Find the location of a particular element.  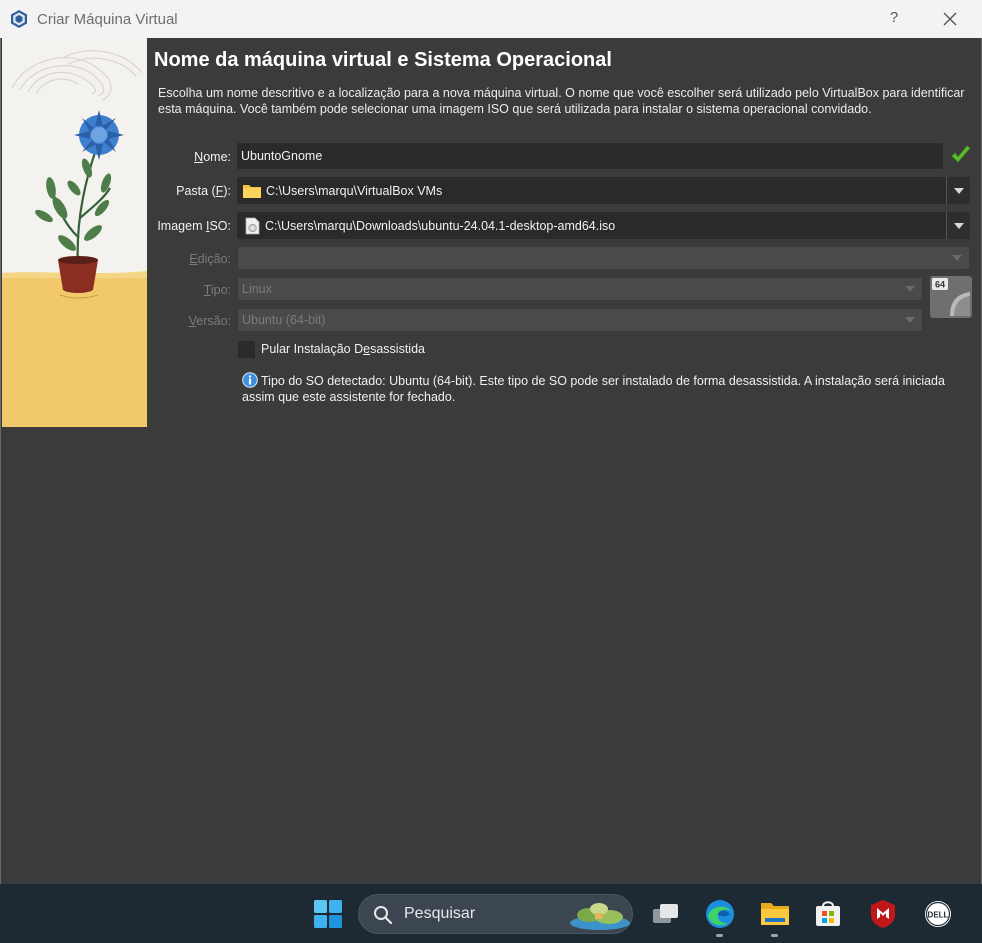

edge-running-indicator is located at coordinates (719, 935).